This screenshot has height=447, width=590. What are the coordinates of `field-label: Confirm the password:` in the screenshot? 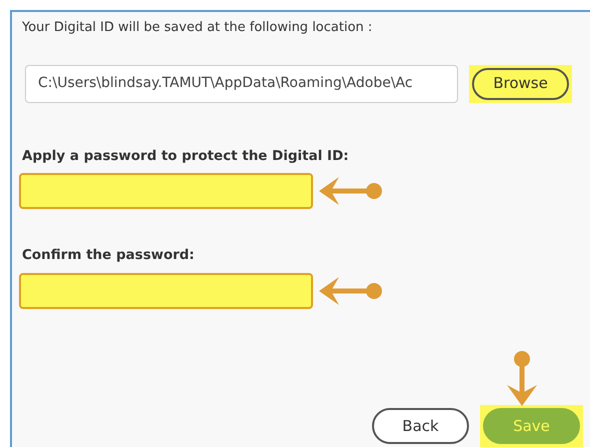 It's located at (108, 255).